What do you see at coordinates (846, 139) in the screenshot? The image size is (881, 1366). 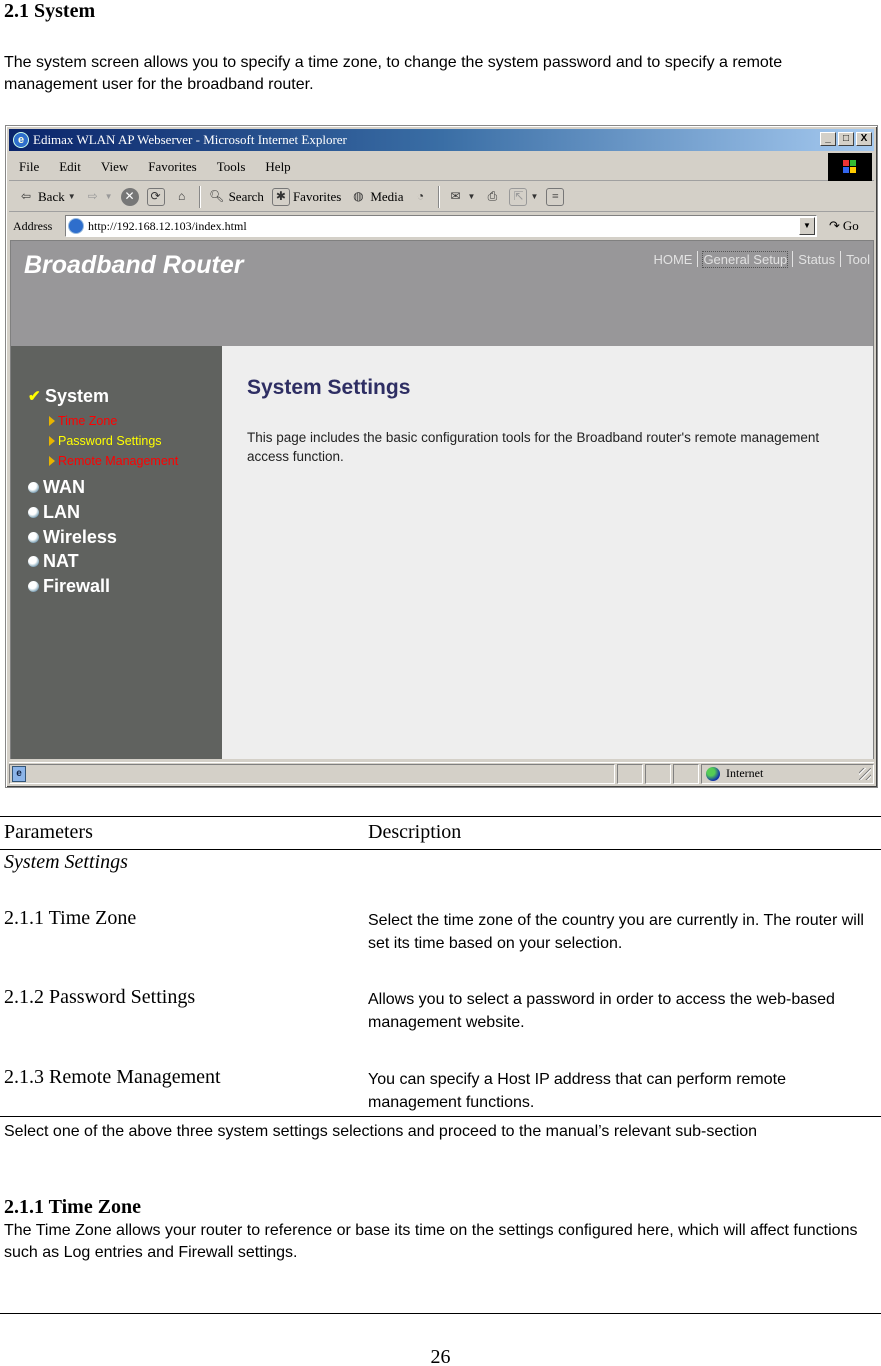 I see `maximize-button: □` at bounding box center [846, 139].